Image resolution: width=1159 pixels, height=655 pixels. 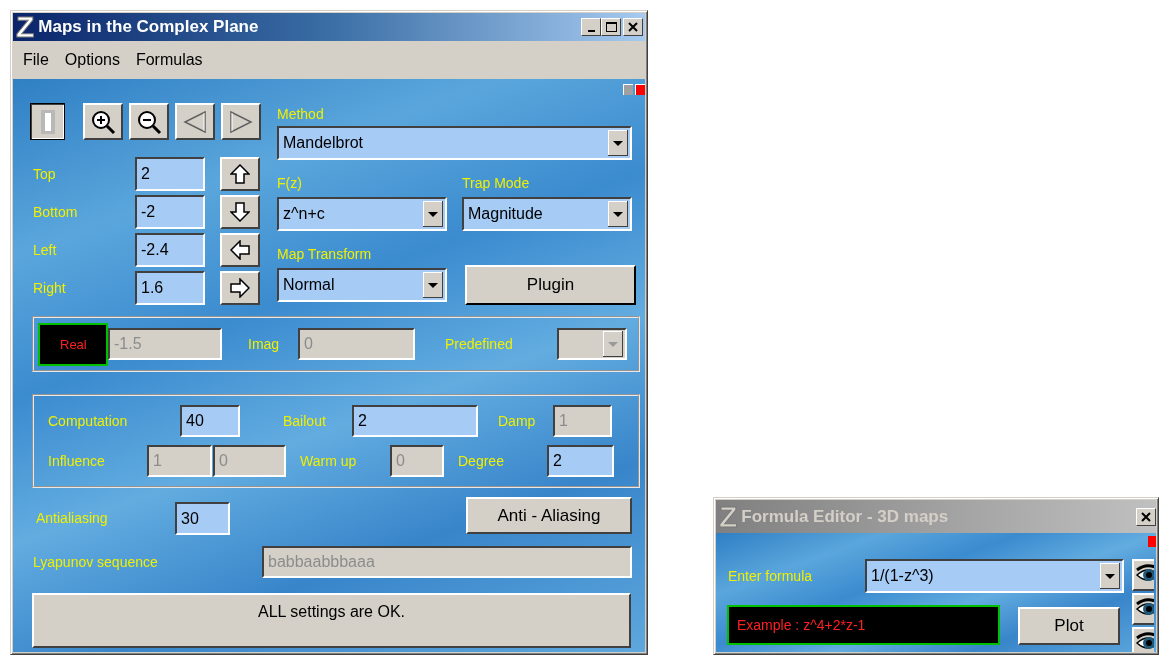 I want to click on field-label: Enter formula, so click(x=771, y=576).